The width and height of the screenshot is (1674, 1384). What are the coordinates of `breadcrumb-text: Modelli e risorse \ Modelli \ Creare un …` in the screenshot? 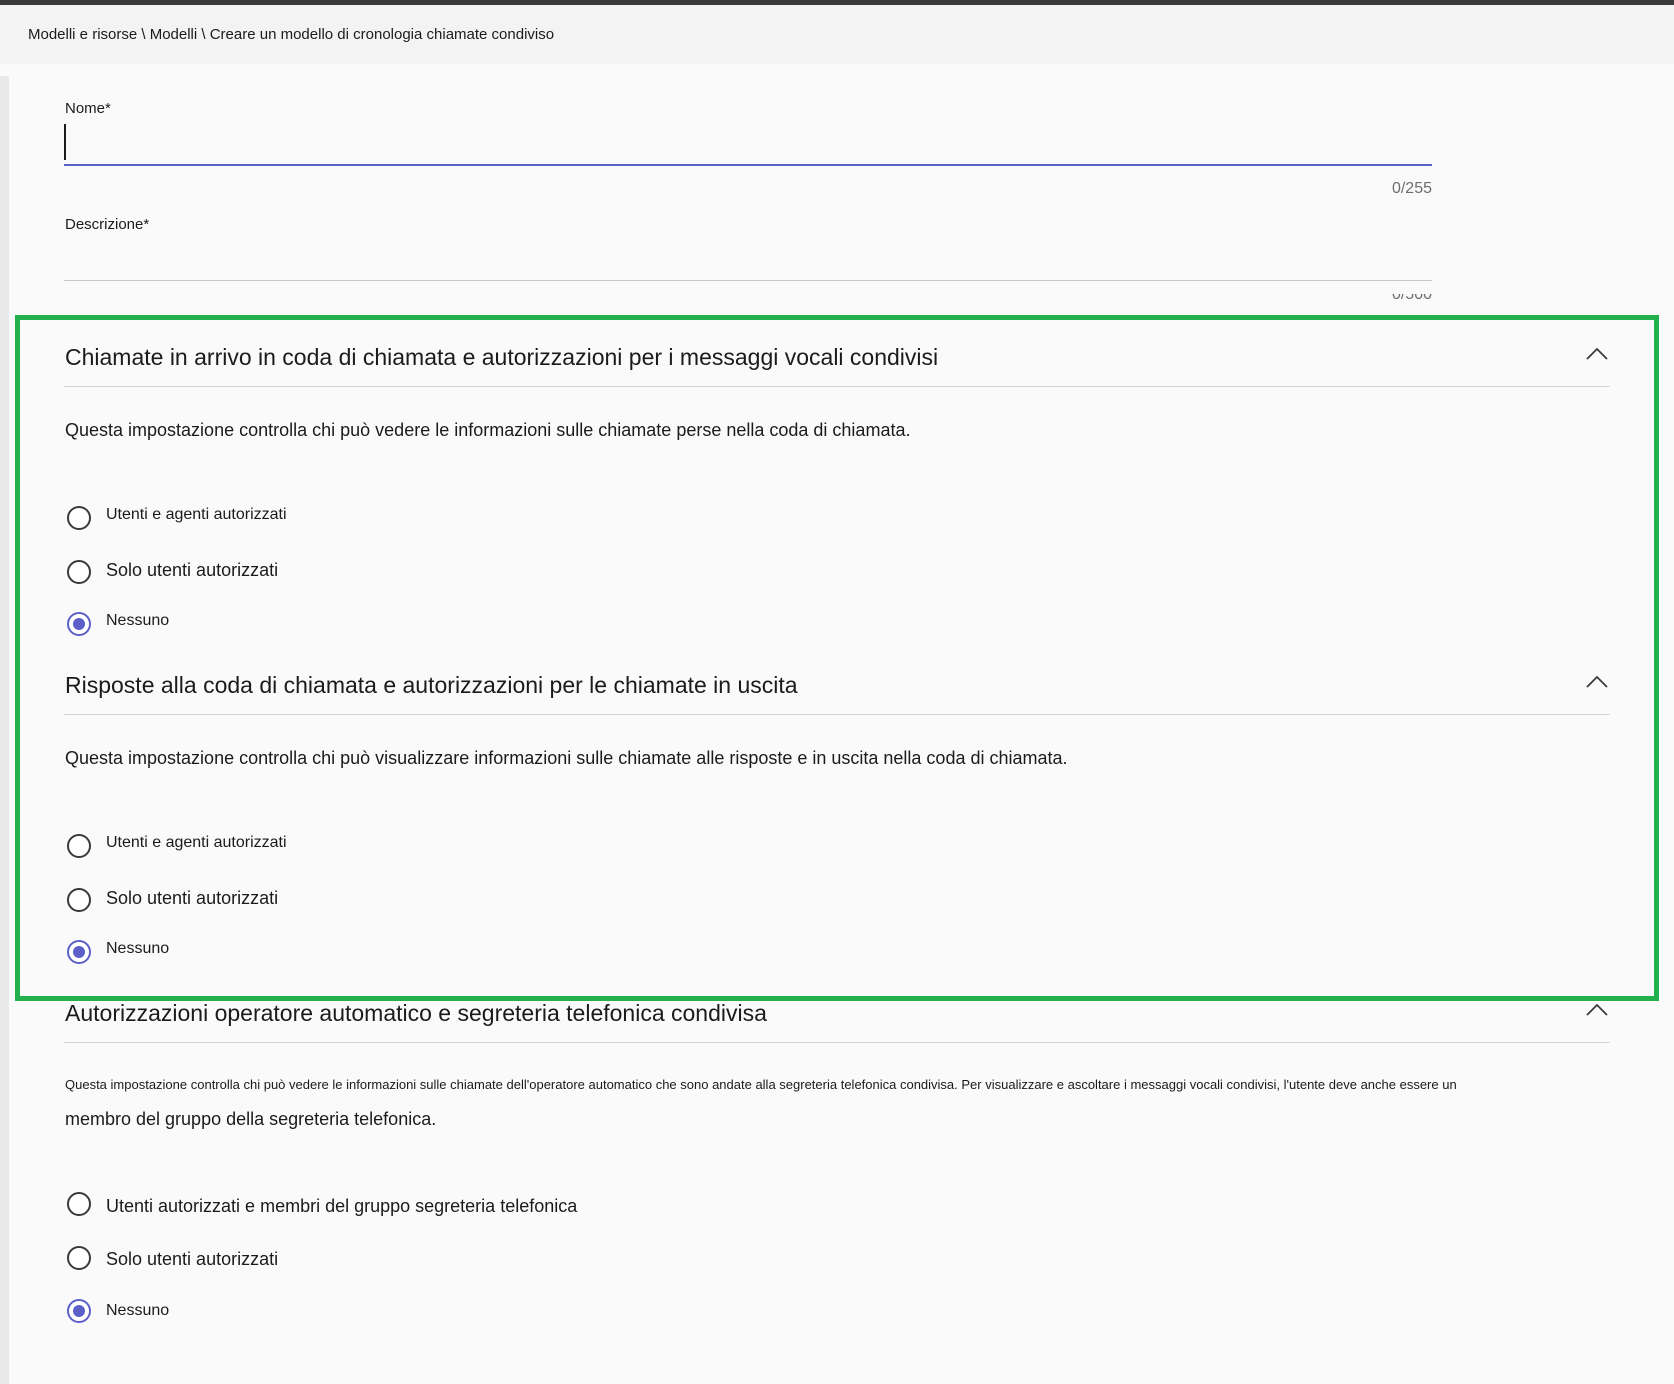 It's located at (291, 34).